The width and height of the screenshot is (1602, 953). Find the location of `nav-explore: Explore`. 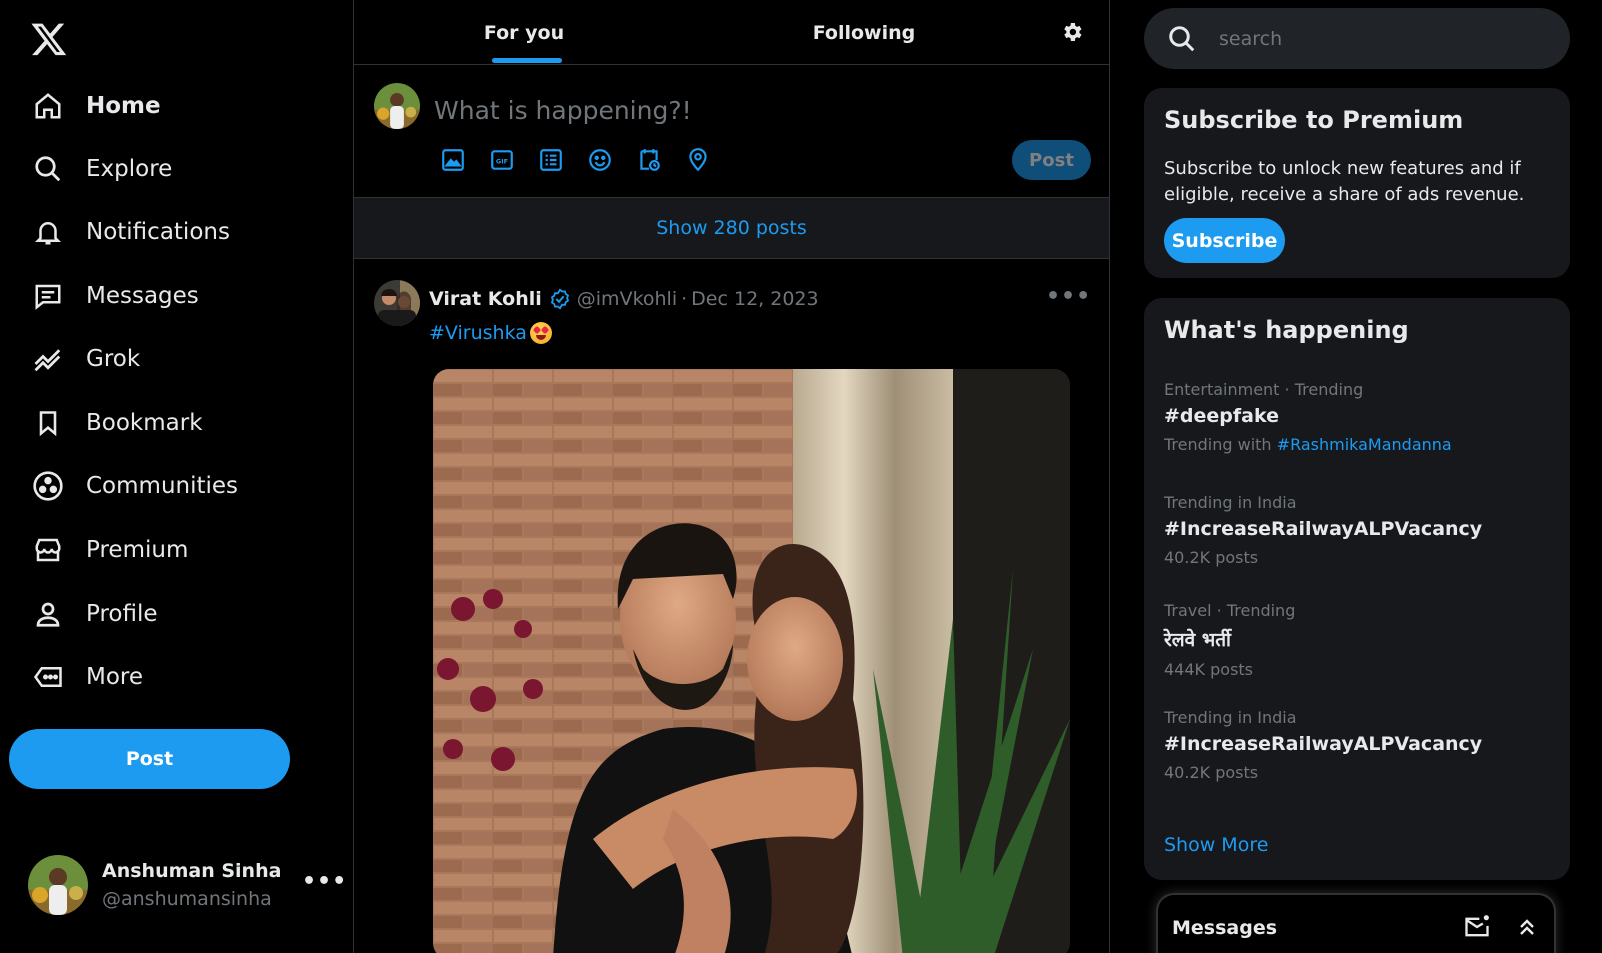

nav-explore: Explore is located at coordinates (101, 169).